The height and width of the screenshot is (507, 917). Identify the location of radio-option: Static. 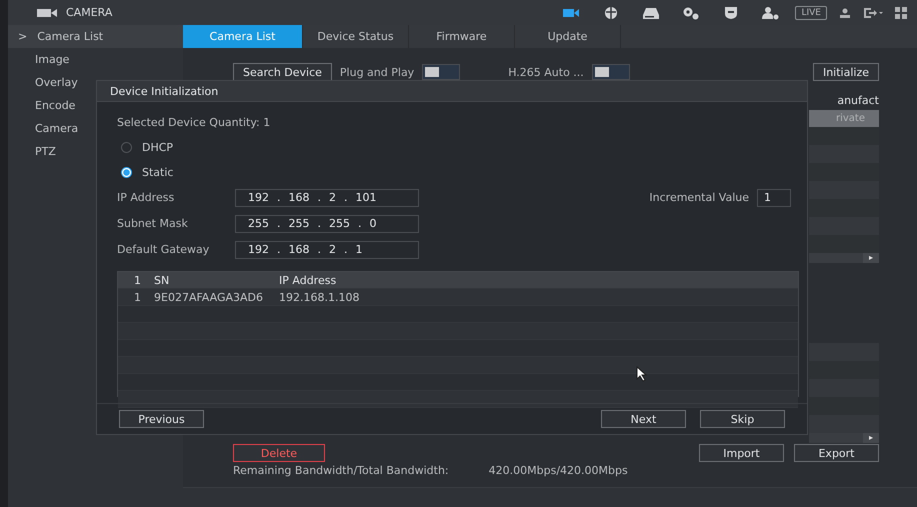
(458, 172).